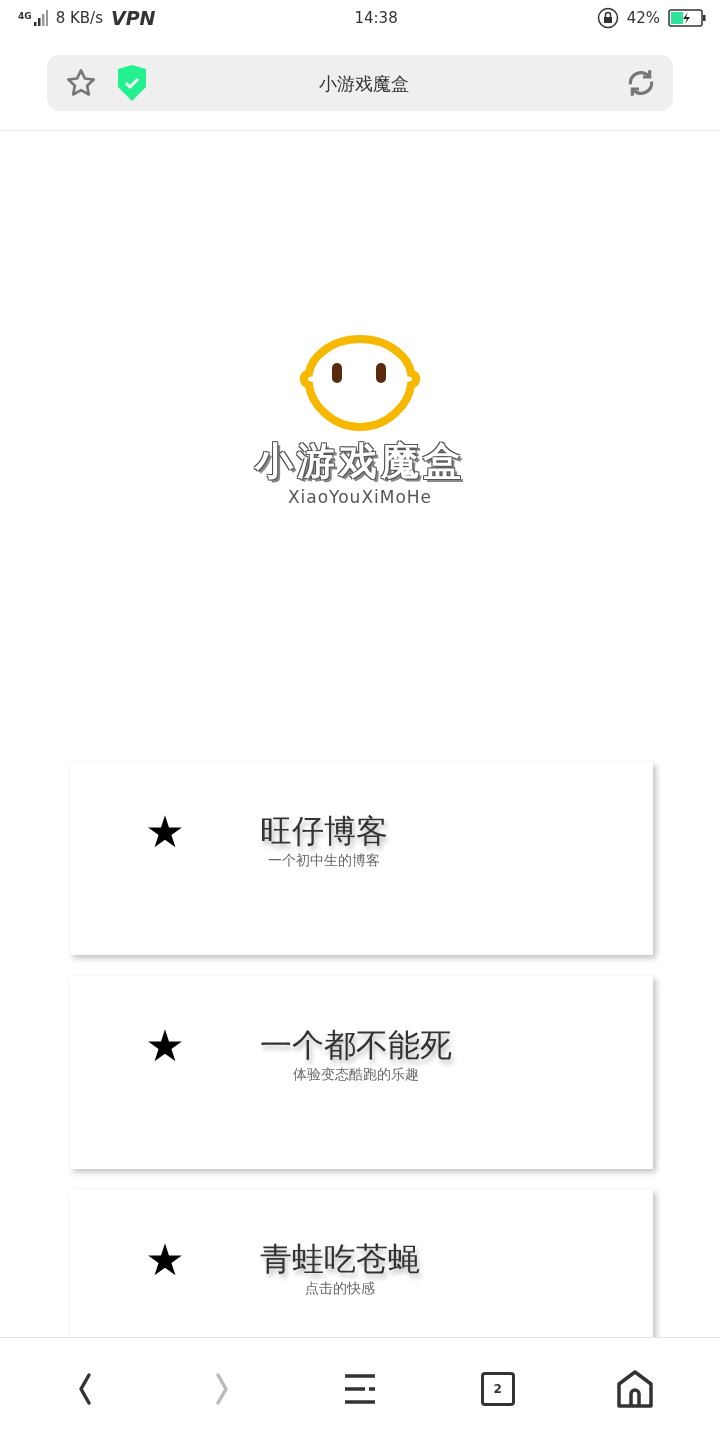 This screenshot has height=1440, width=720. I want to click on address-bar: 小游戏魔盒, so click(360, 83).